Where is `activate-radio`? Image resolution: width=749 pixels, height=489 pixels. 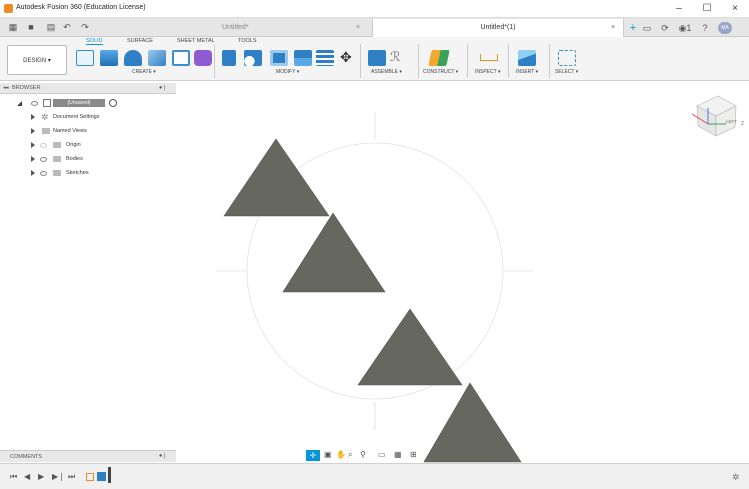
activate-radio is located at coordinates (113, 103).